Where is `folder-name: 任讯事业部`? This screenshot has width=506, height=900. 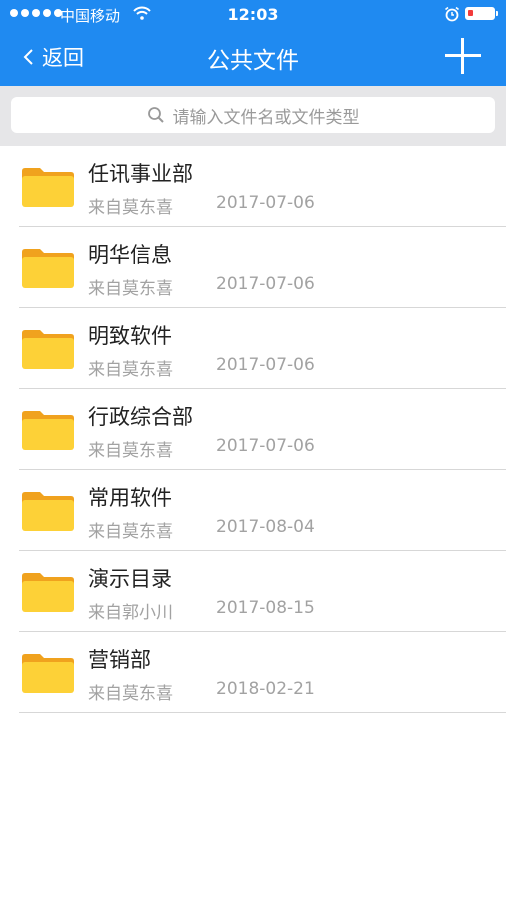
folder-name: 任讯事业部 is located at coordinates (140, 174).